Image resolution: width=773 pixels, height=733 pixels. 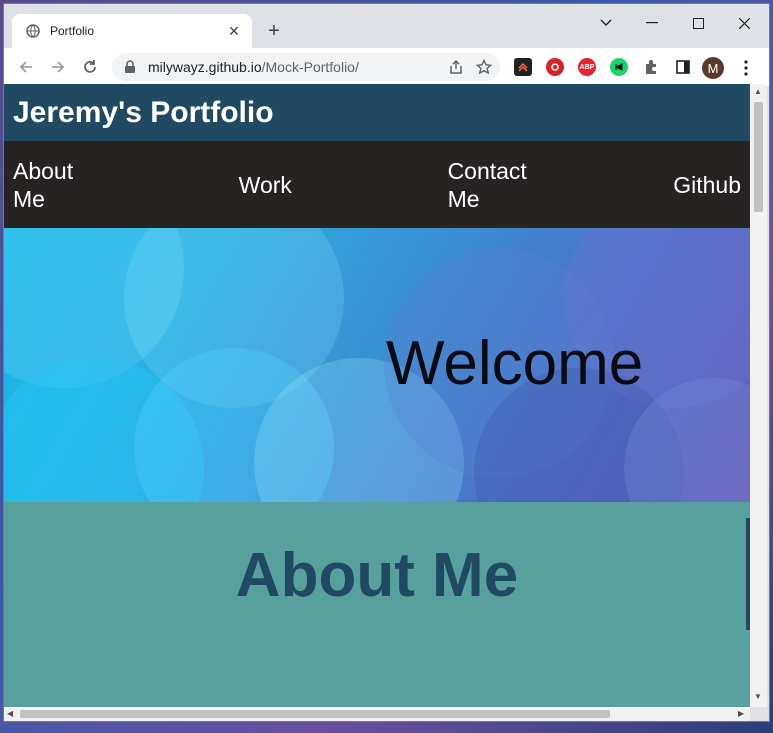 What do you see at coordinates (619, 67) in the screenshot?
I see `extension-green-icon` at bounding box center [619, 67].